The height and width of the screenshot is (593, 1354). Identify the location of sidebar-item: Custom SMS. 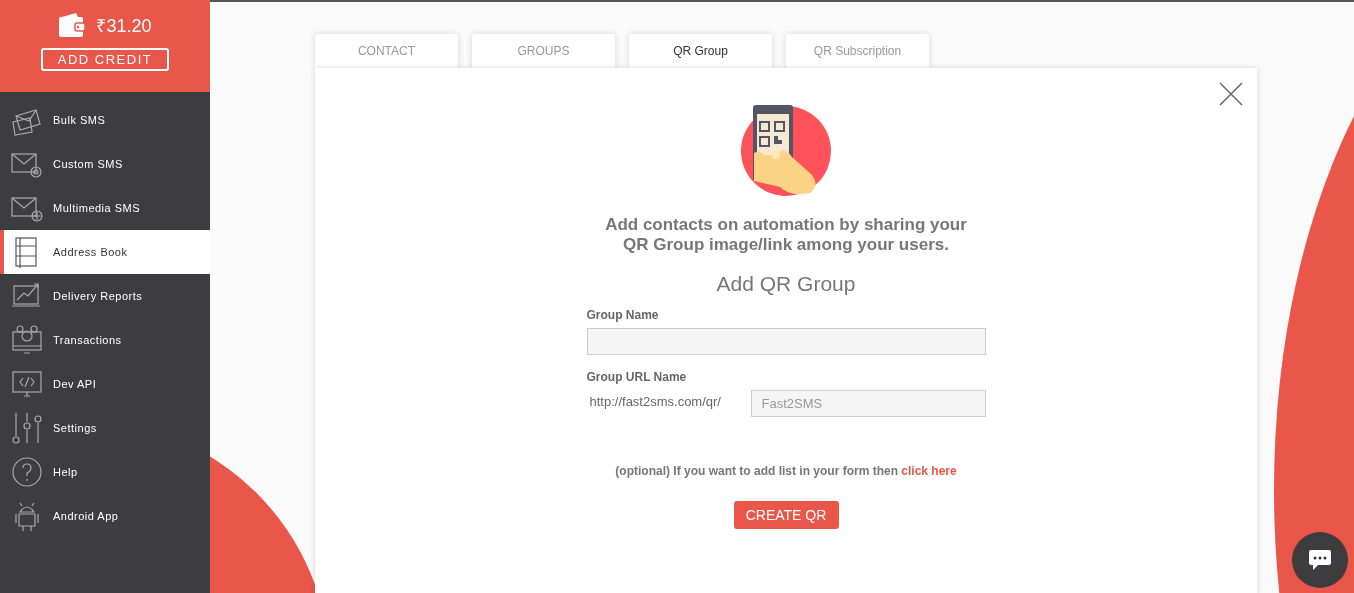
(105, 164).